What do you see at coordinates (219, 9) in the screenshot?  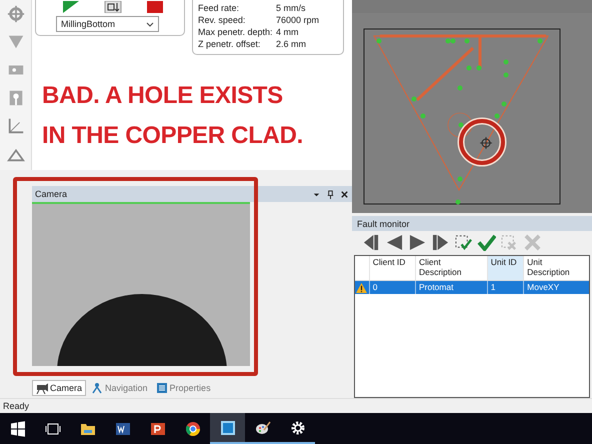 I see `info-label: Feed rate:` at bounding box center [219, 9].